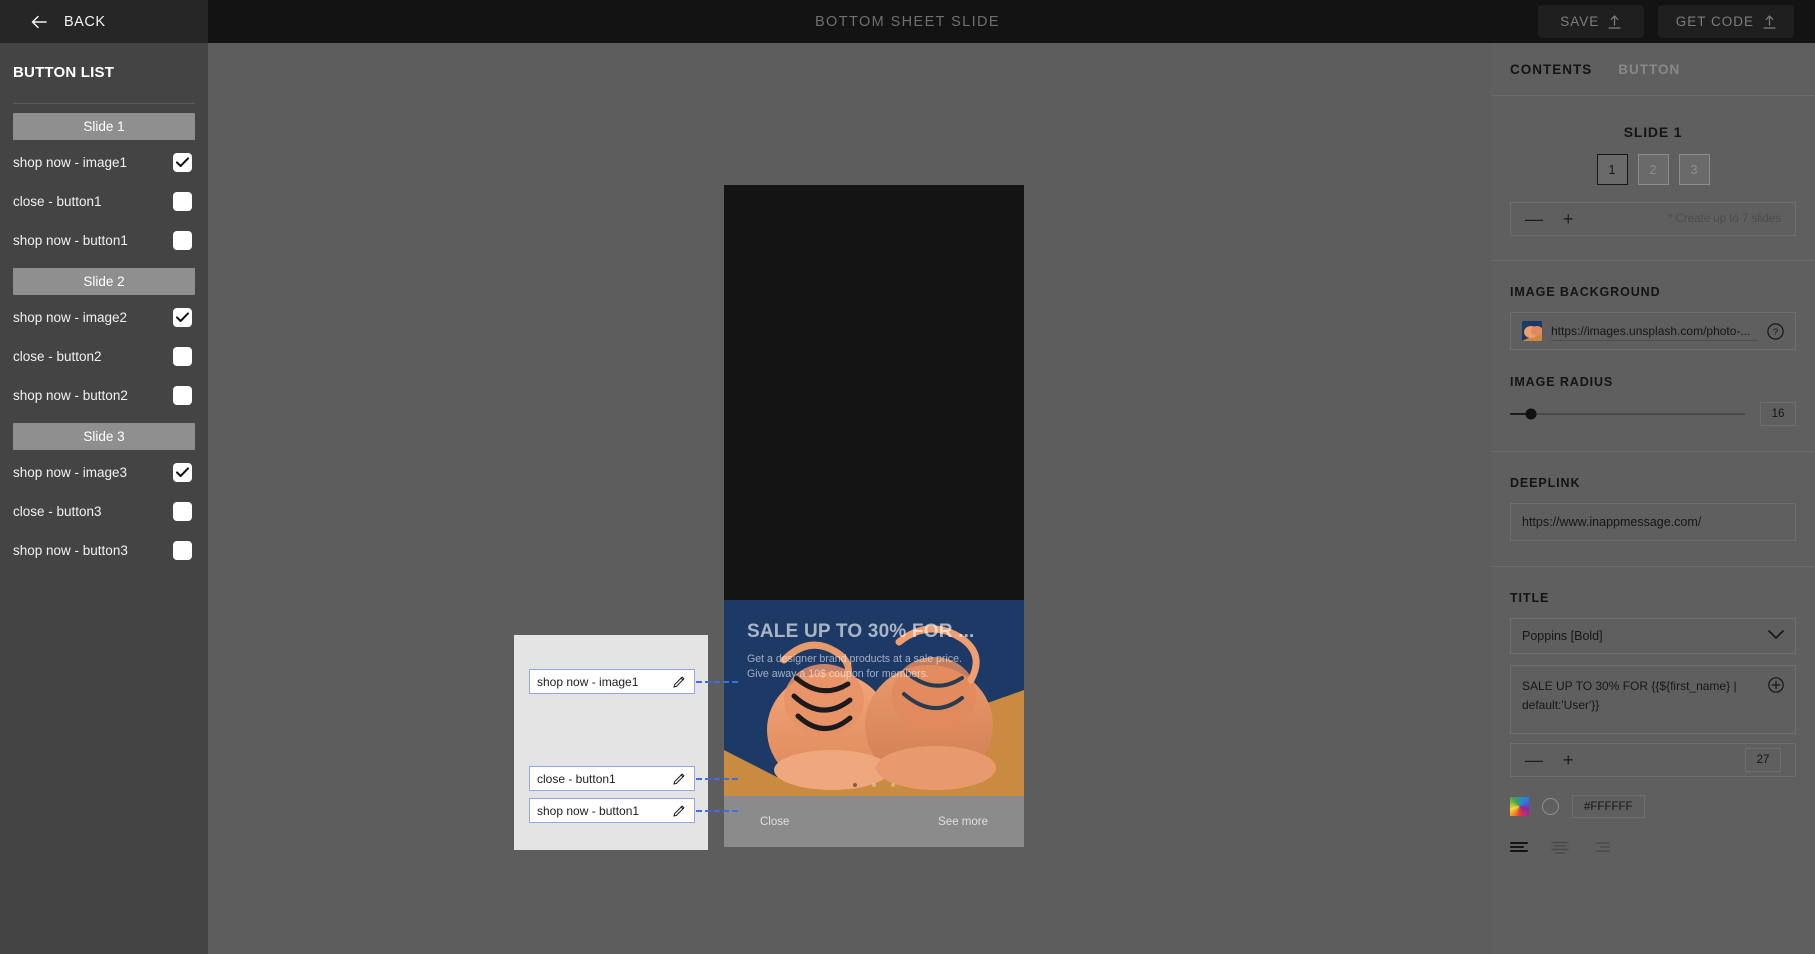 This screenshot has height=954, width=1815. I want to click on button-list-item: shop now - image3, so click(104, 472).